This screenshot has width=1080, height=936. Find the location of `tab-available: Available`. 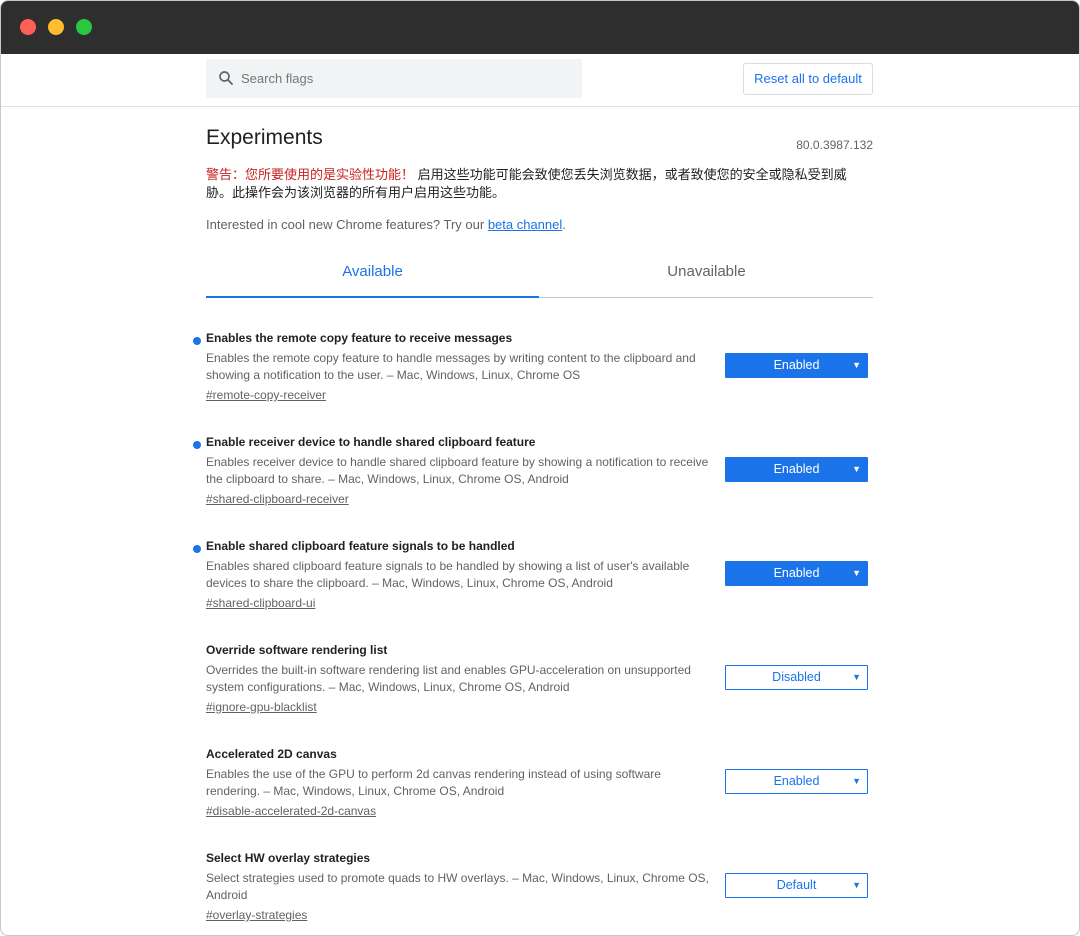

tab-available: Available is located at coordinates (372, 273).